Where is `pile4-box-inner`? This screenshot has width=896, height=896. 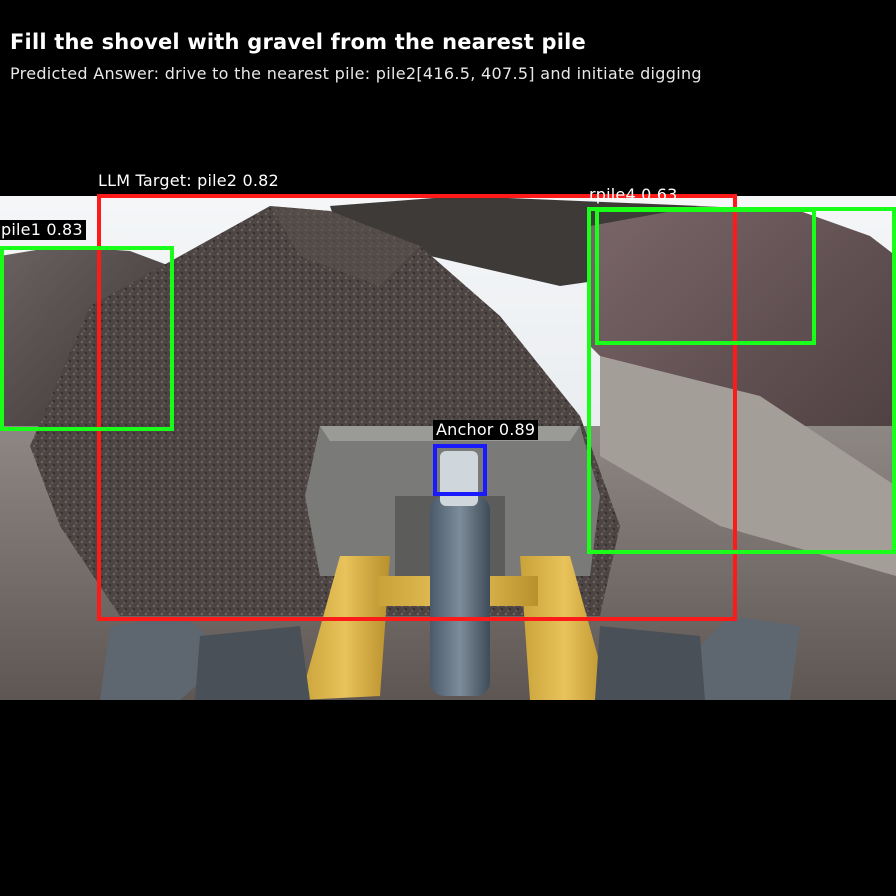
pile4-box-inner is located at coordinates (705, 276).